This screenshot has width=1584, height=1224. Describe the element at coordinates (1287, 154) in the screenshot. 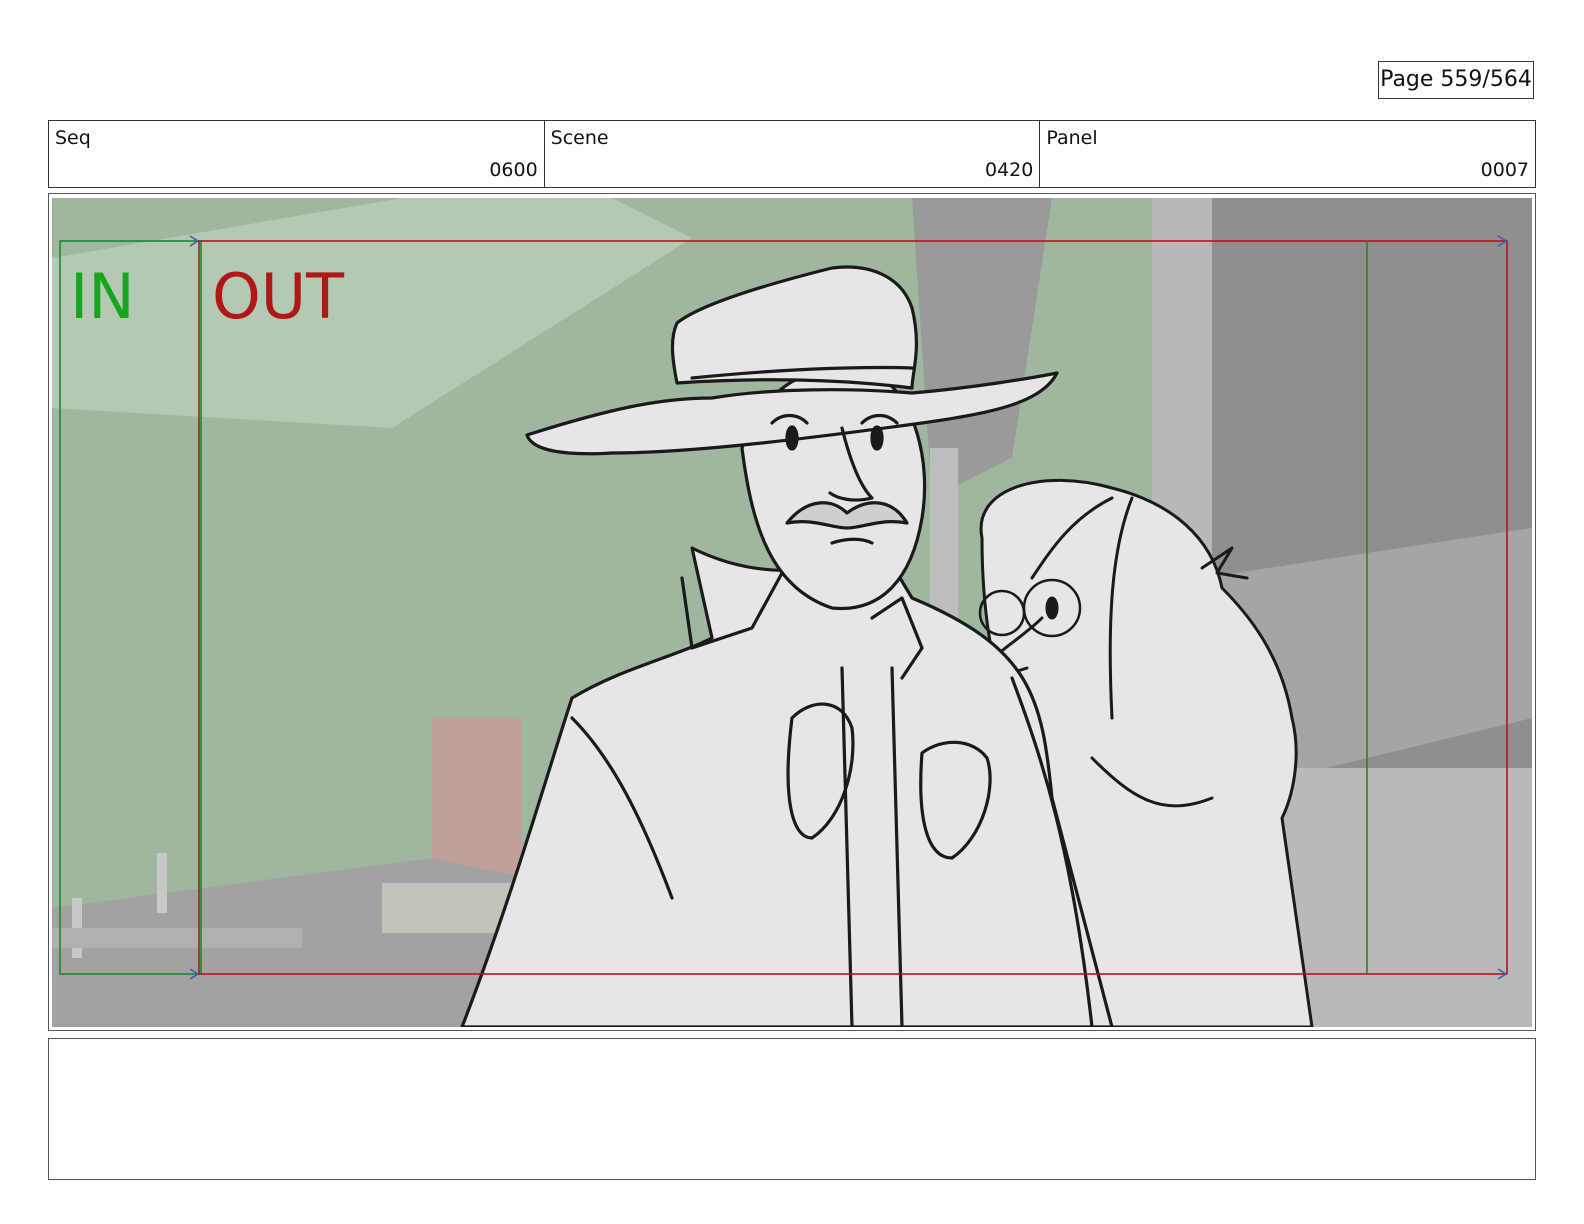

I see `panel-cell: Panel 0007` at that location.